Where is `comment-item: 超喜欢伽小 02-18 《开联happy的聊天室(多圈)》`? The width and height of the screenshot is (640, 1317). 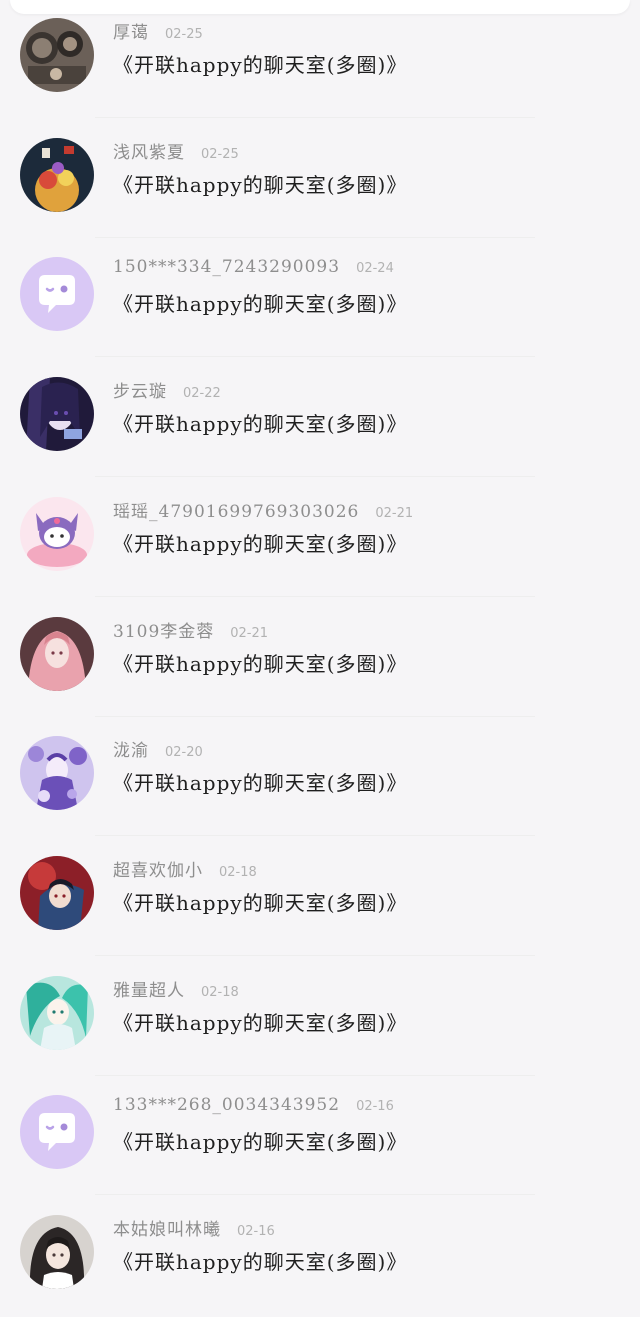
comment-item: 超喜欢伽小 02-18 《开联happy的聊天室(多圈)》 is located at coordinates (320, 898).